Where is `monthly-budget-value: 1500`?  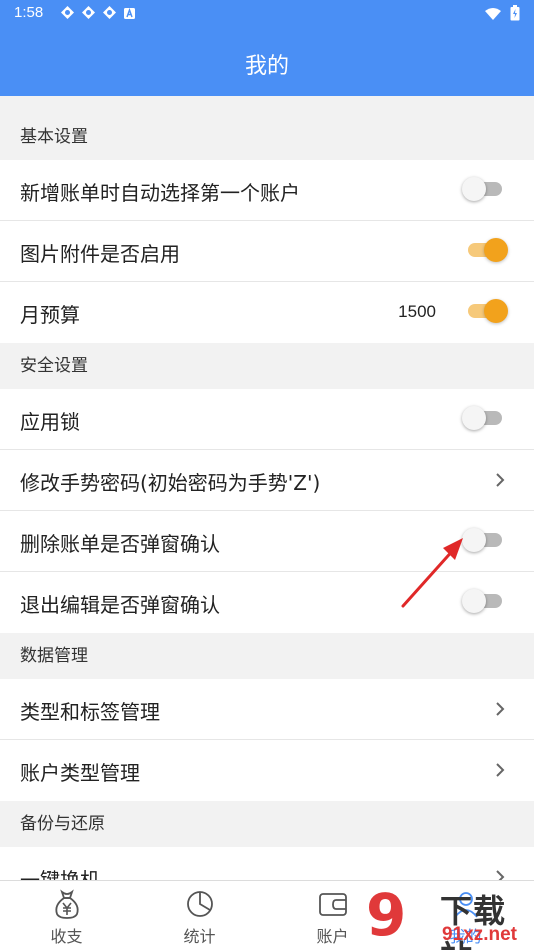
monthly-budget-value: 1500 is located at coordinates (417, 312).